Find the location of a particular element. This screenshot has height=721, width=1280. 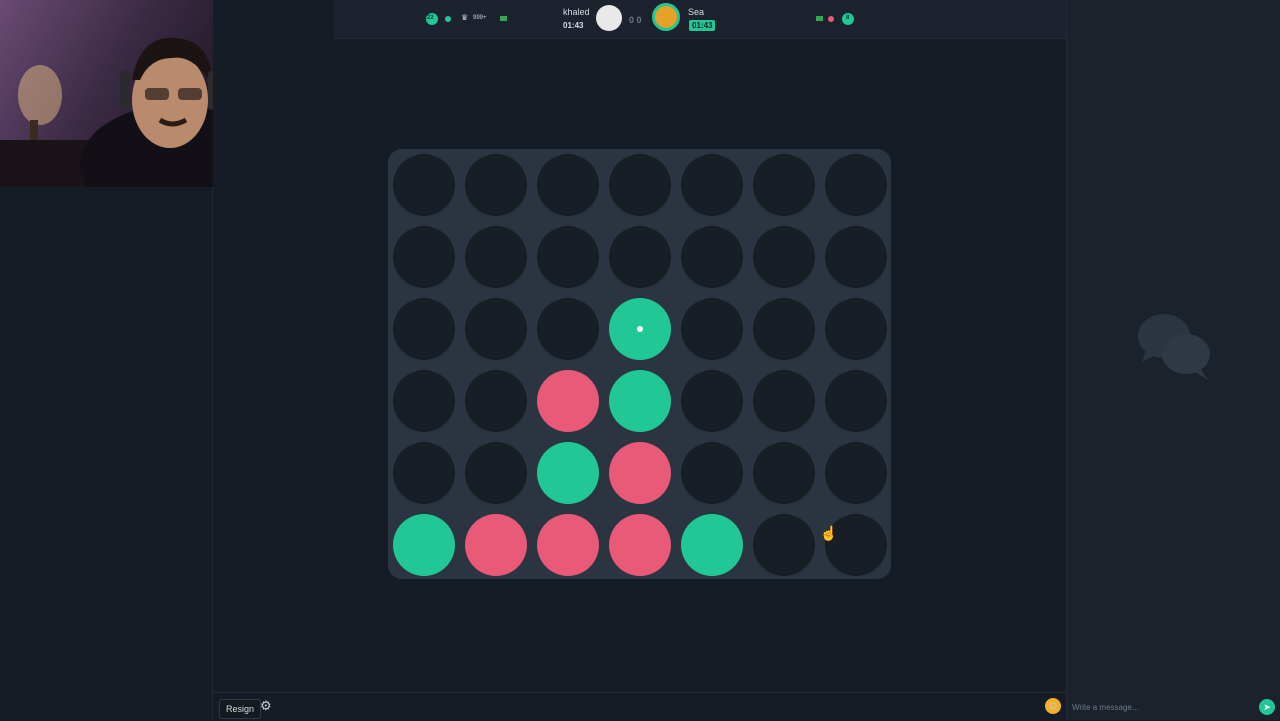

player2-flag-icon is located at coordinates (819, 18).